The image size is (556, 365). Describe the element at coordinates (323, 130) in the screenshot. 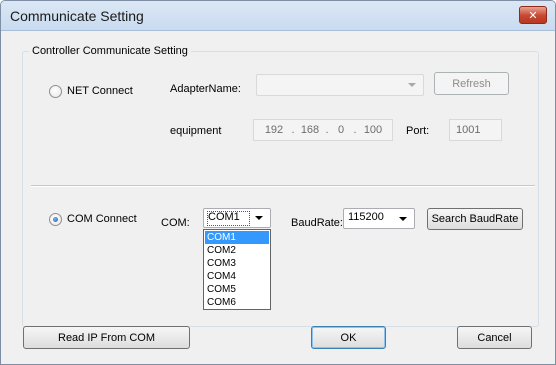

I see `equipment-ip-field: 192 . 168 . 0 . 100` at that location.